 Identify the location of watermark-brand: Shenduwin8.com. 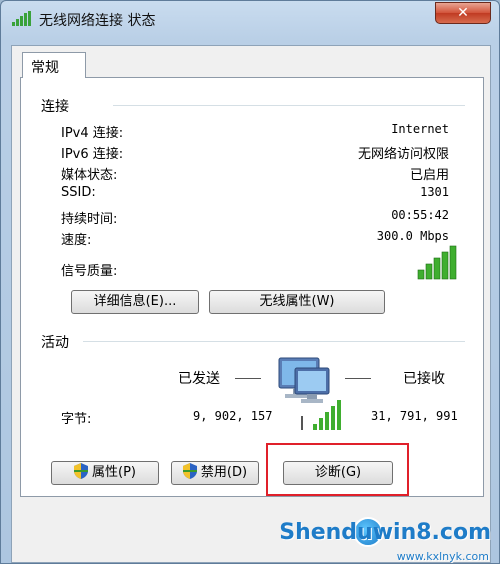
(385, 532).